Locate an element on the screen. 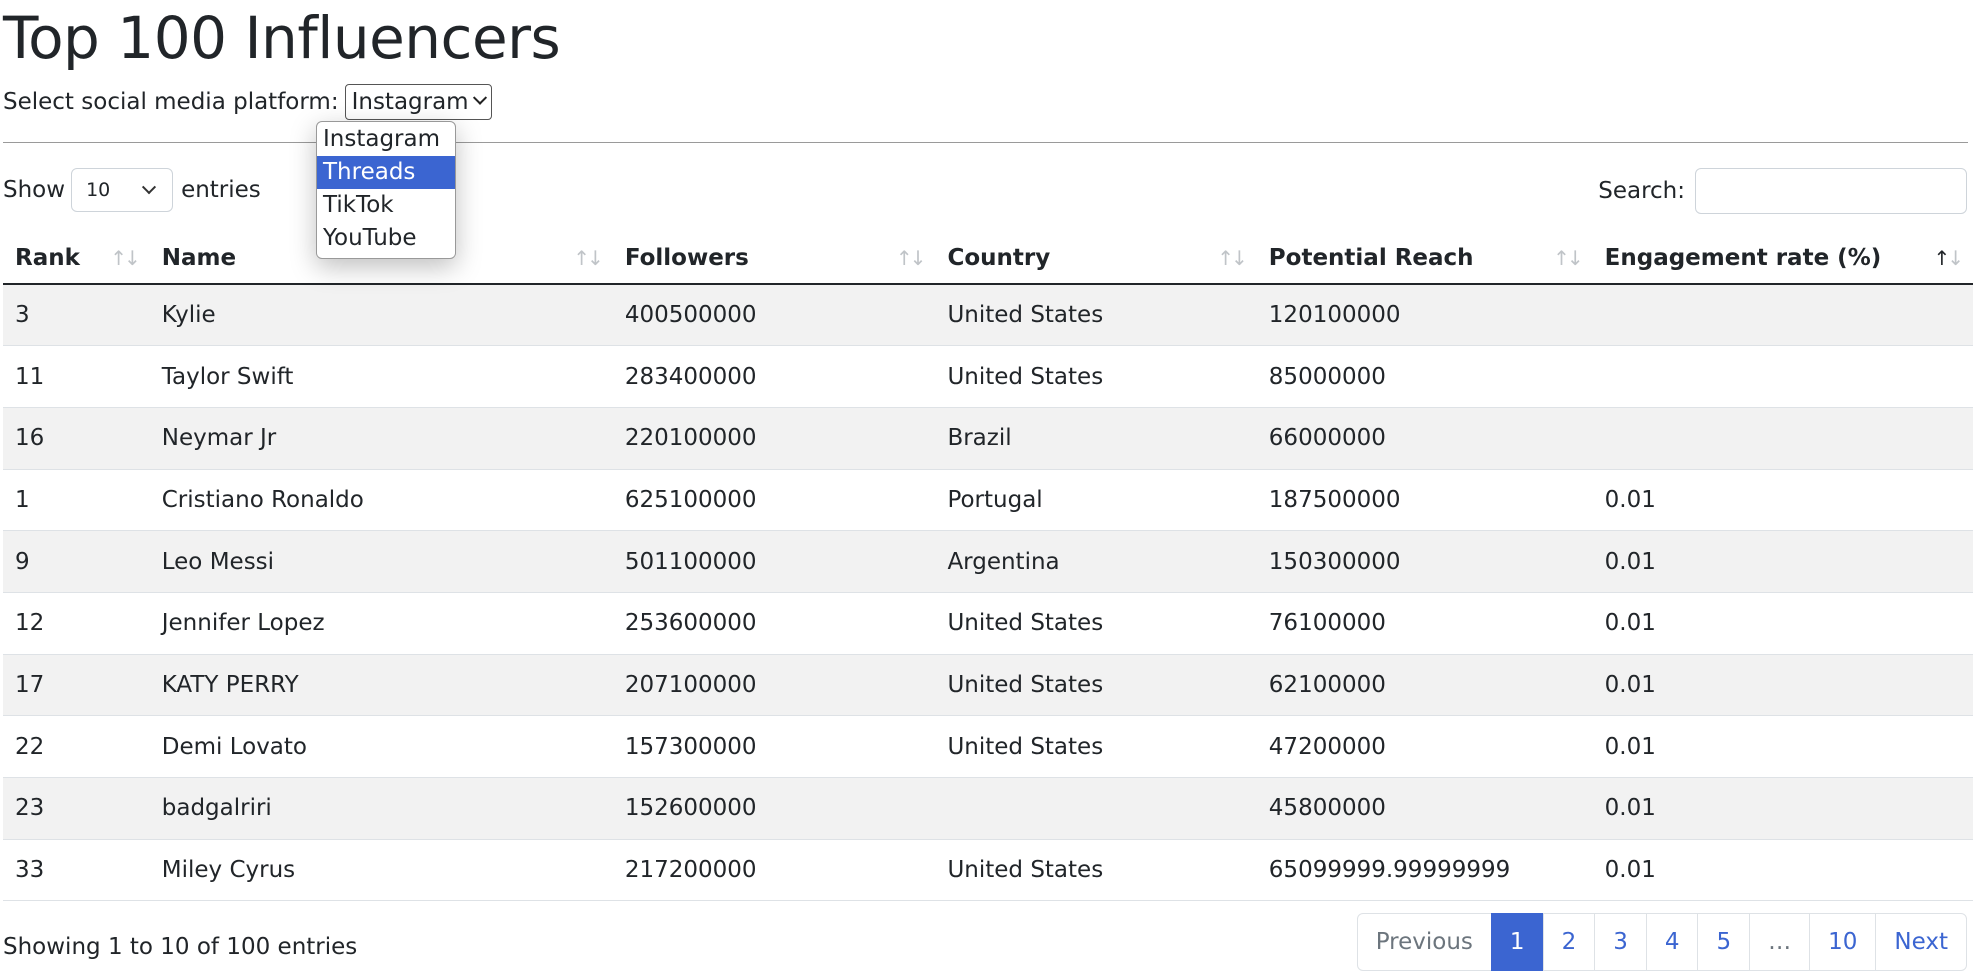 This screenshot has height=971, width=1974. search-control: Search: is located at coordinates (1782, 191).